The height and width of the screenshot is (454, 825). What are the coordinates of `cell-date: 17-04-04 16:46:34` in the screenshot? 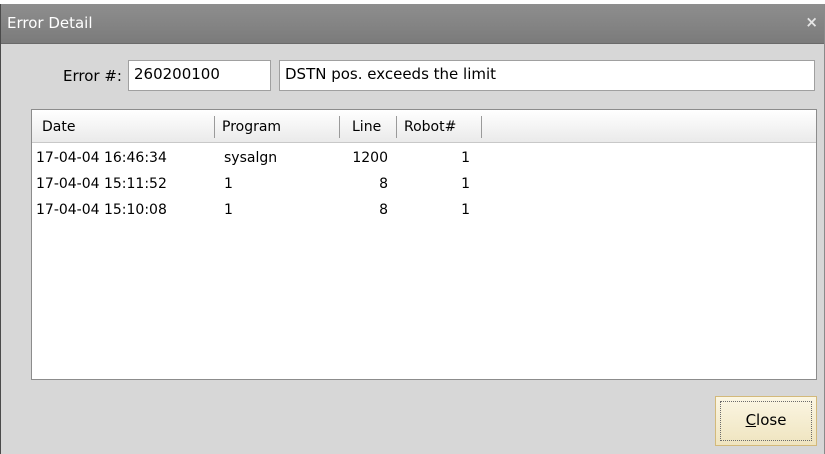 It's located at (101, 158).